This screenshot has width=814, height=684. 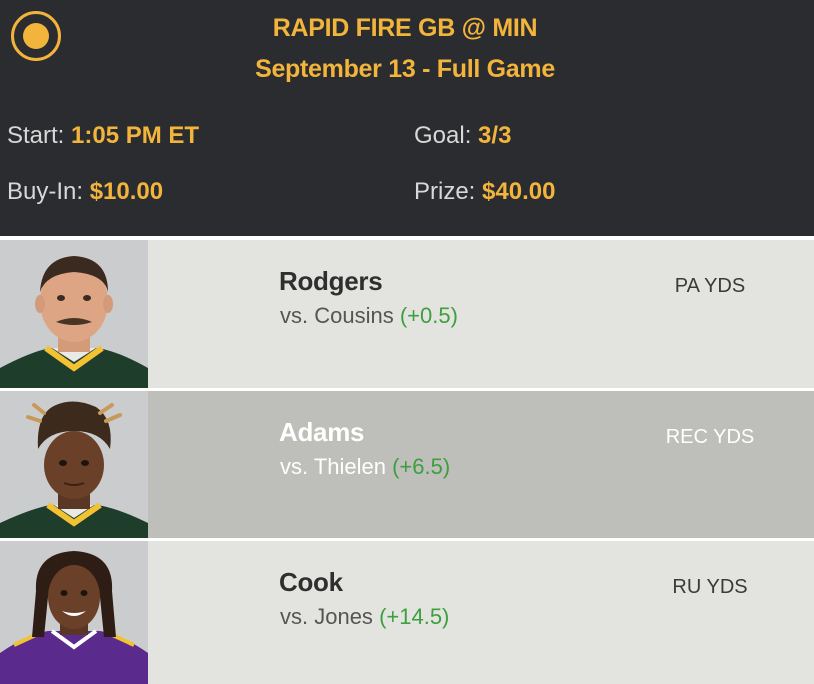 What do you see at coordinates (337, 315) in the screenshot?
I see `opponent-text: vs. Cousins` at bounding box center [337, 315].